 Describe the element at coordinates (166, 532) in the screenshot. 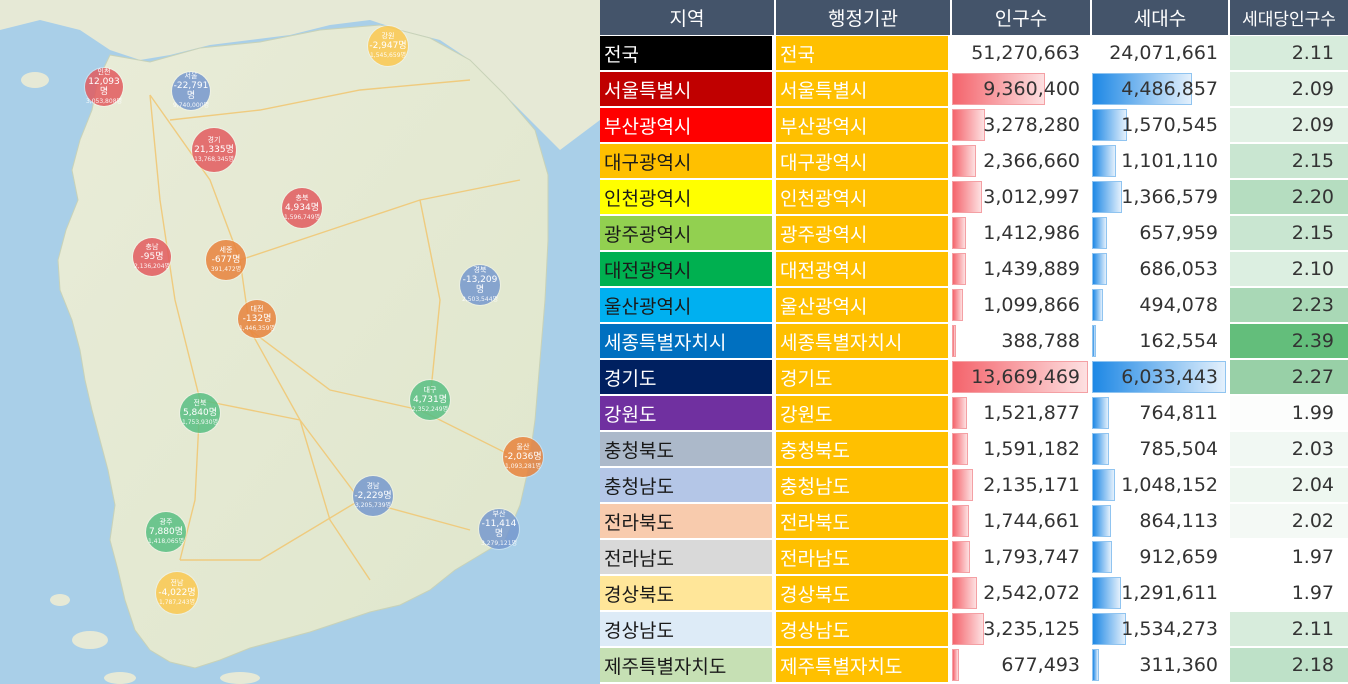

I see `map-bubble: 광주 7,880명 1,418,065명` at that location.